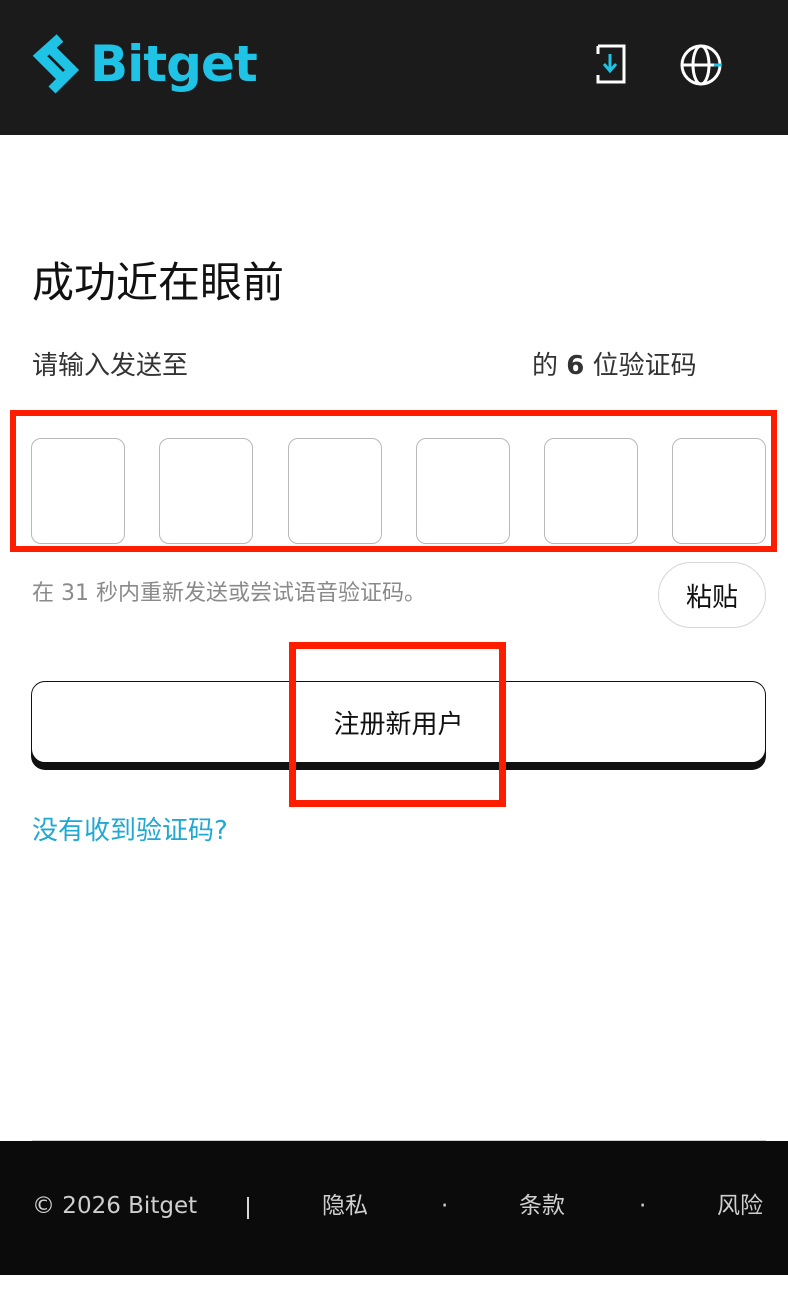 The width and height of the screenshot is (788, 1311). Describe the element at coordinates (740, 1207) in the screenshot. I see `risk-link: 风险` at that location.